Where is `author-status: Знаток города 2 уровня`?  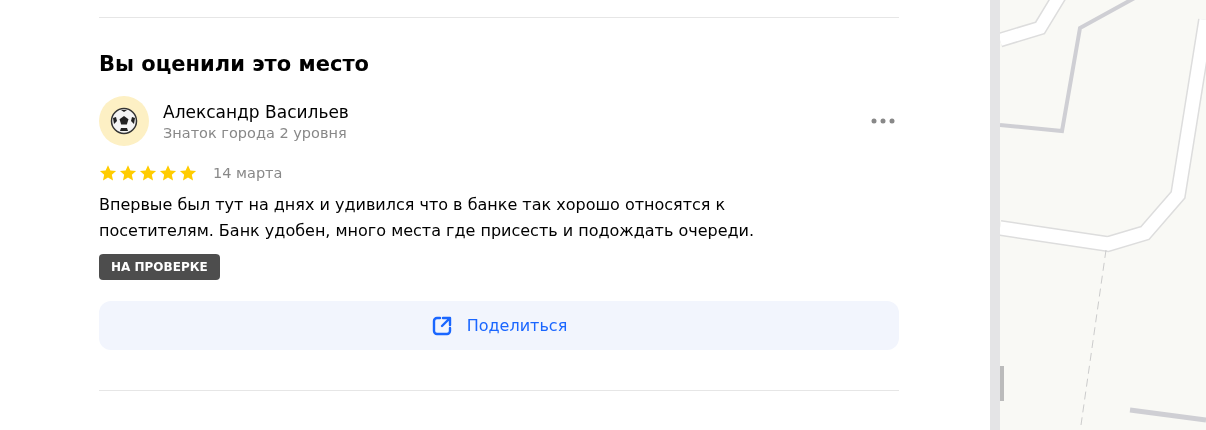 author-status: Знаток города 2 уровня is located at coordinates (255, 132).